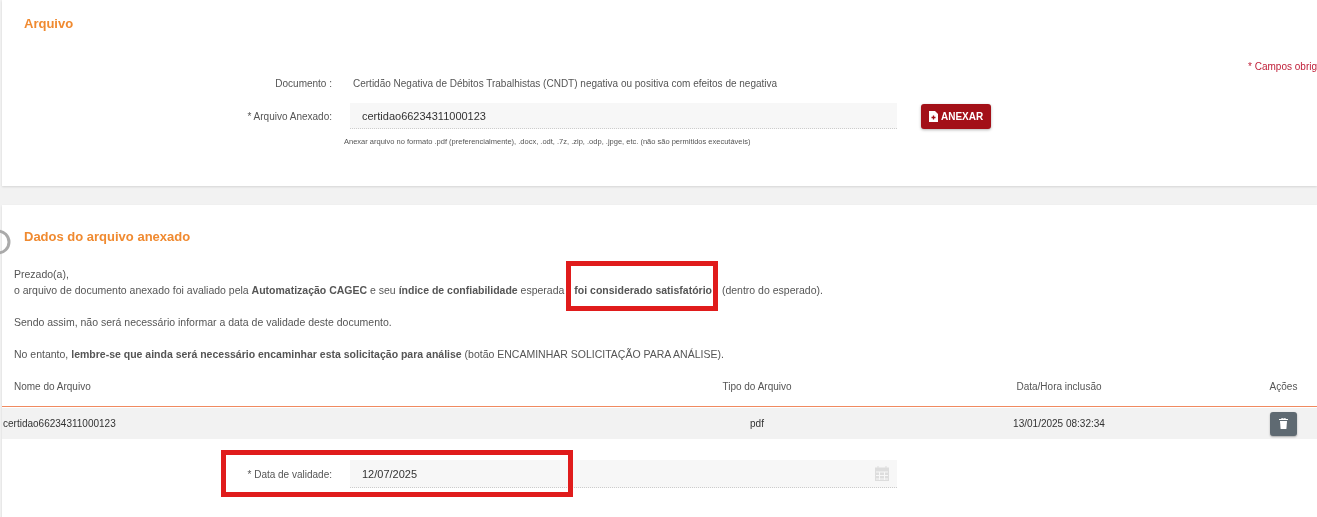  Describe the element at coordinates (419, 290) in the screenshot. I see `message-text: o arquivo de documento anexado foi avaliado pela Automatização CAGEC e seu índice de confiabilidade esperada foi considerado satisfatório (dentro do esperado).` at that location.